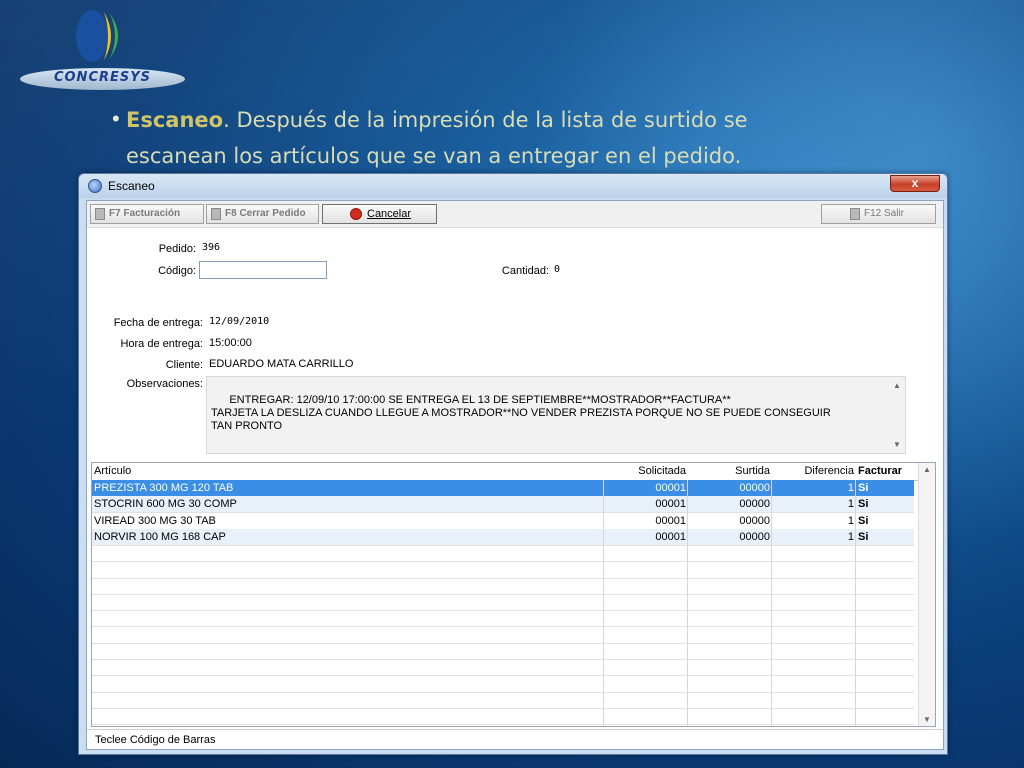 This screenshot has height=768, width=1024. What do you see at coordinates (184, 365) in the screenshot?
I see `cliente-label: Cliente:` at bounding box center [184, 365].